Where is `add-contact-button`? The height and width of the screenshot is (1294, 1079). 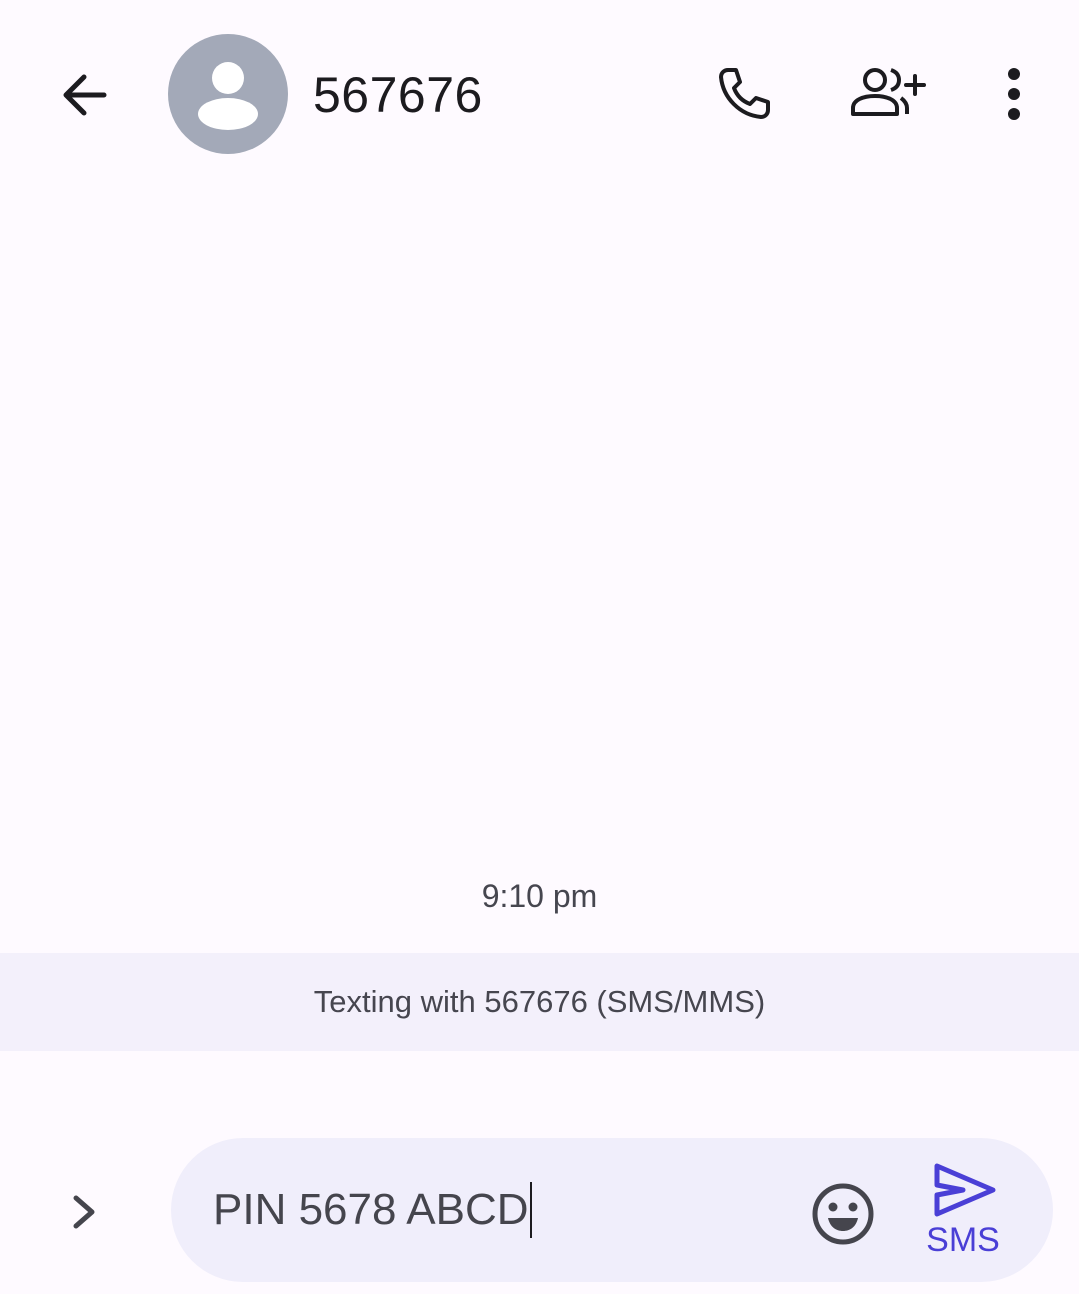 add-contact-button is located at coordinates (887, 94).